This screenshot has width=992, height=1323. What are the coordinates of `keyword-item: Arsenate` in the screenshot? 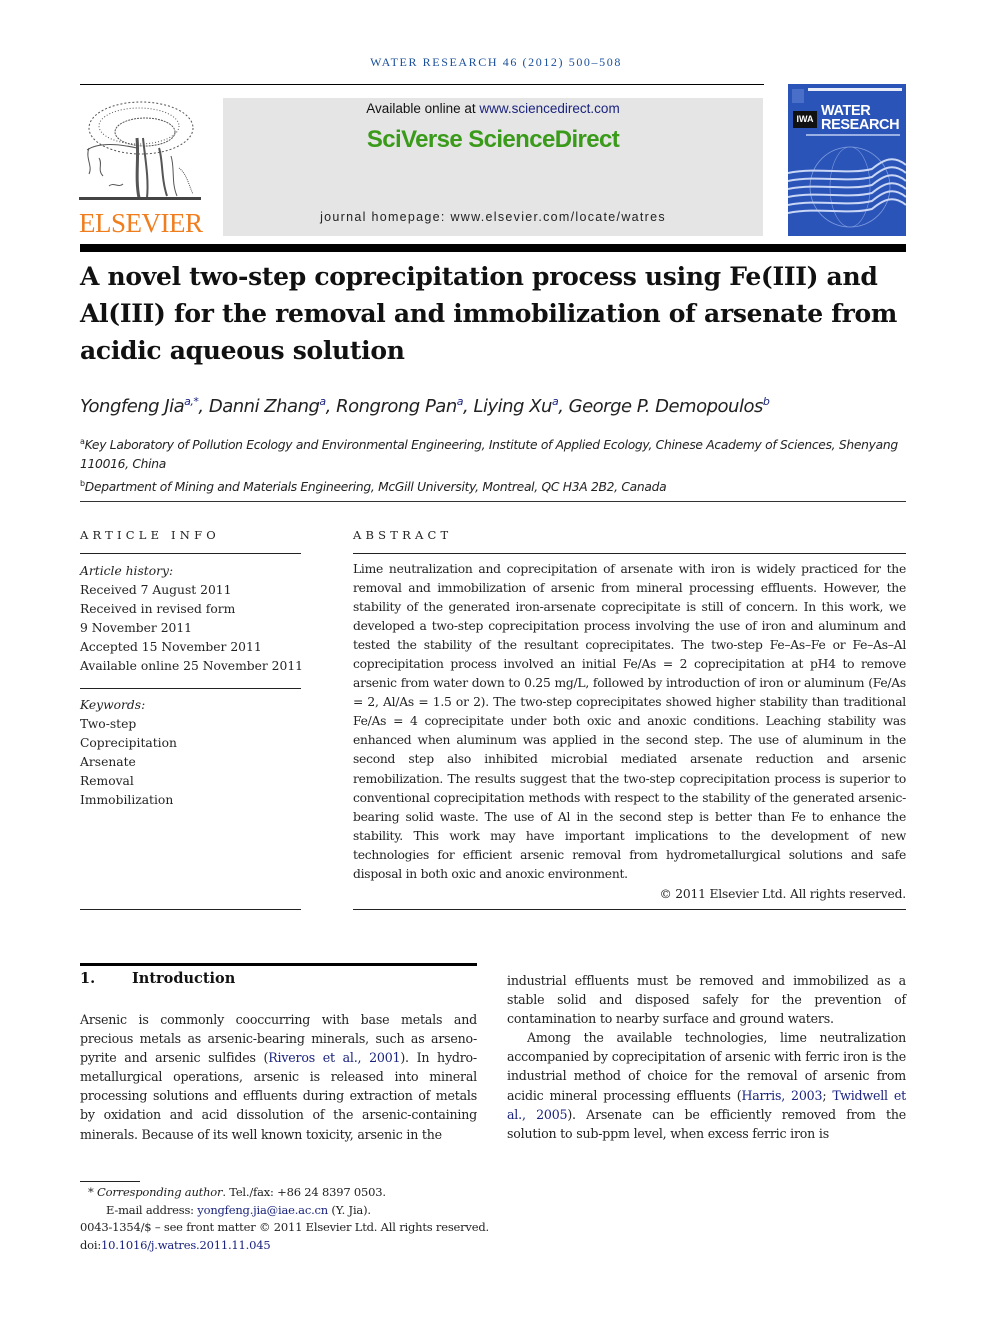 It's located at (108, 762).